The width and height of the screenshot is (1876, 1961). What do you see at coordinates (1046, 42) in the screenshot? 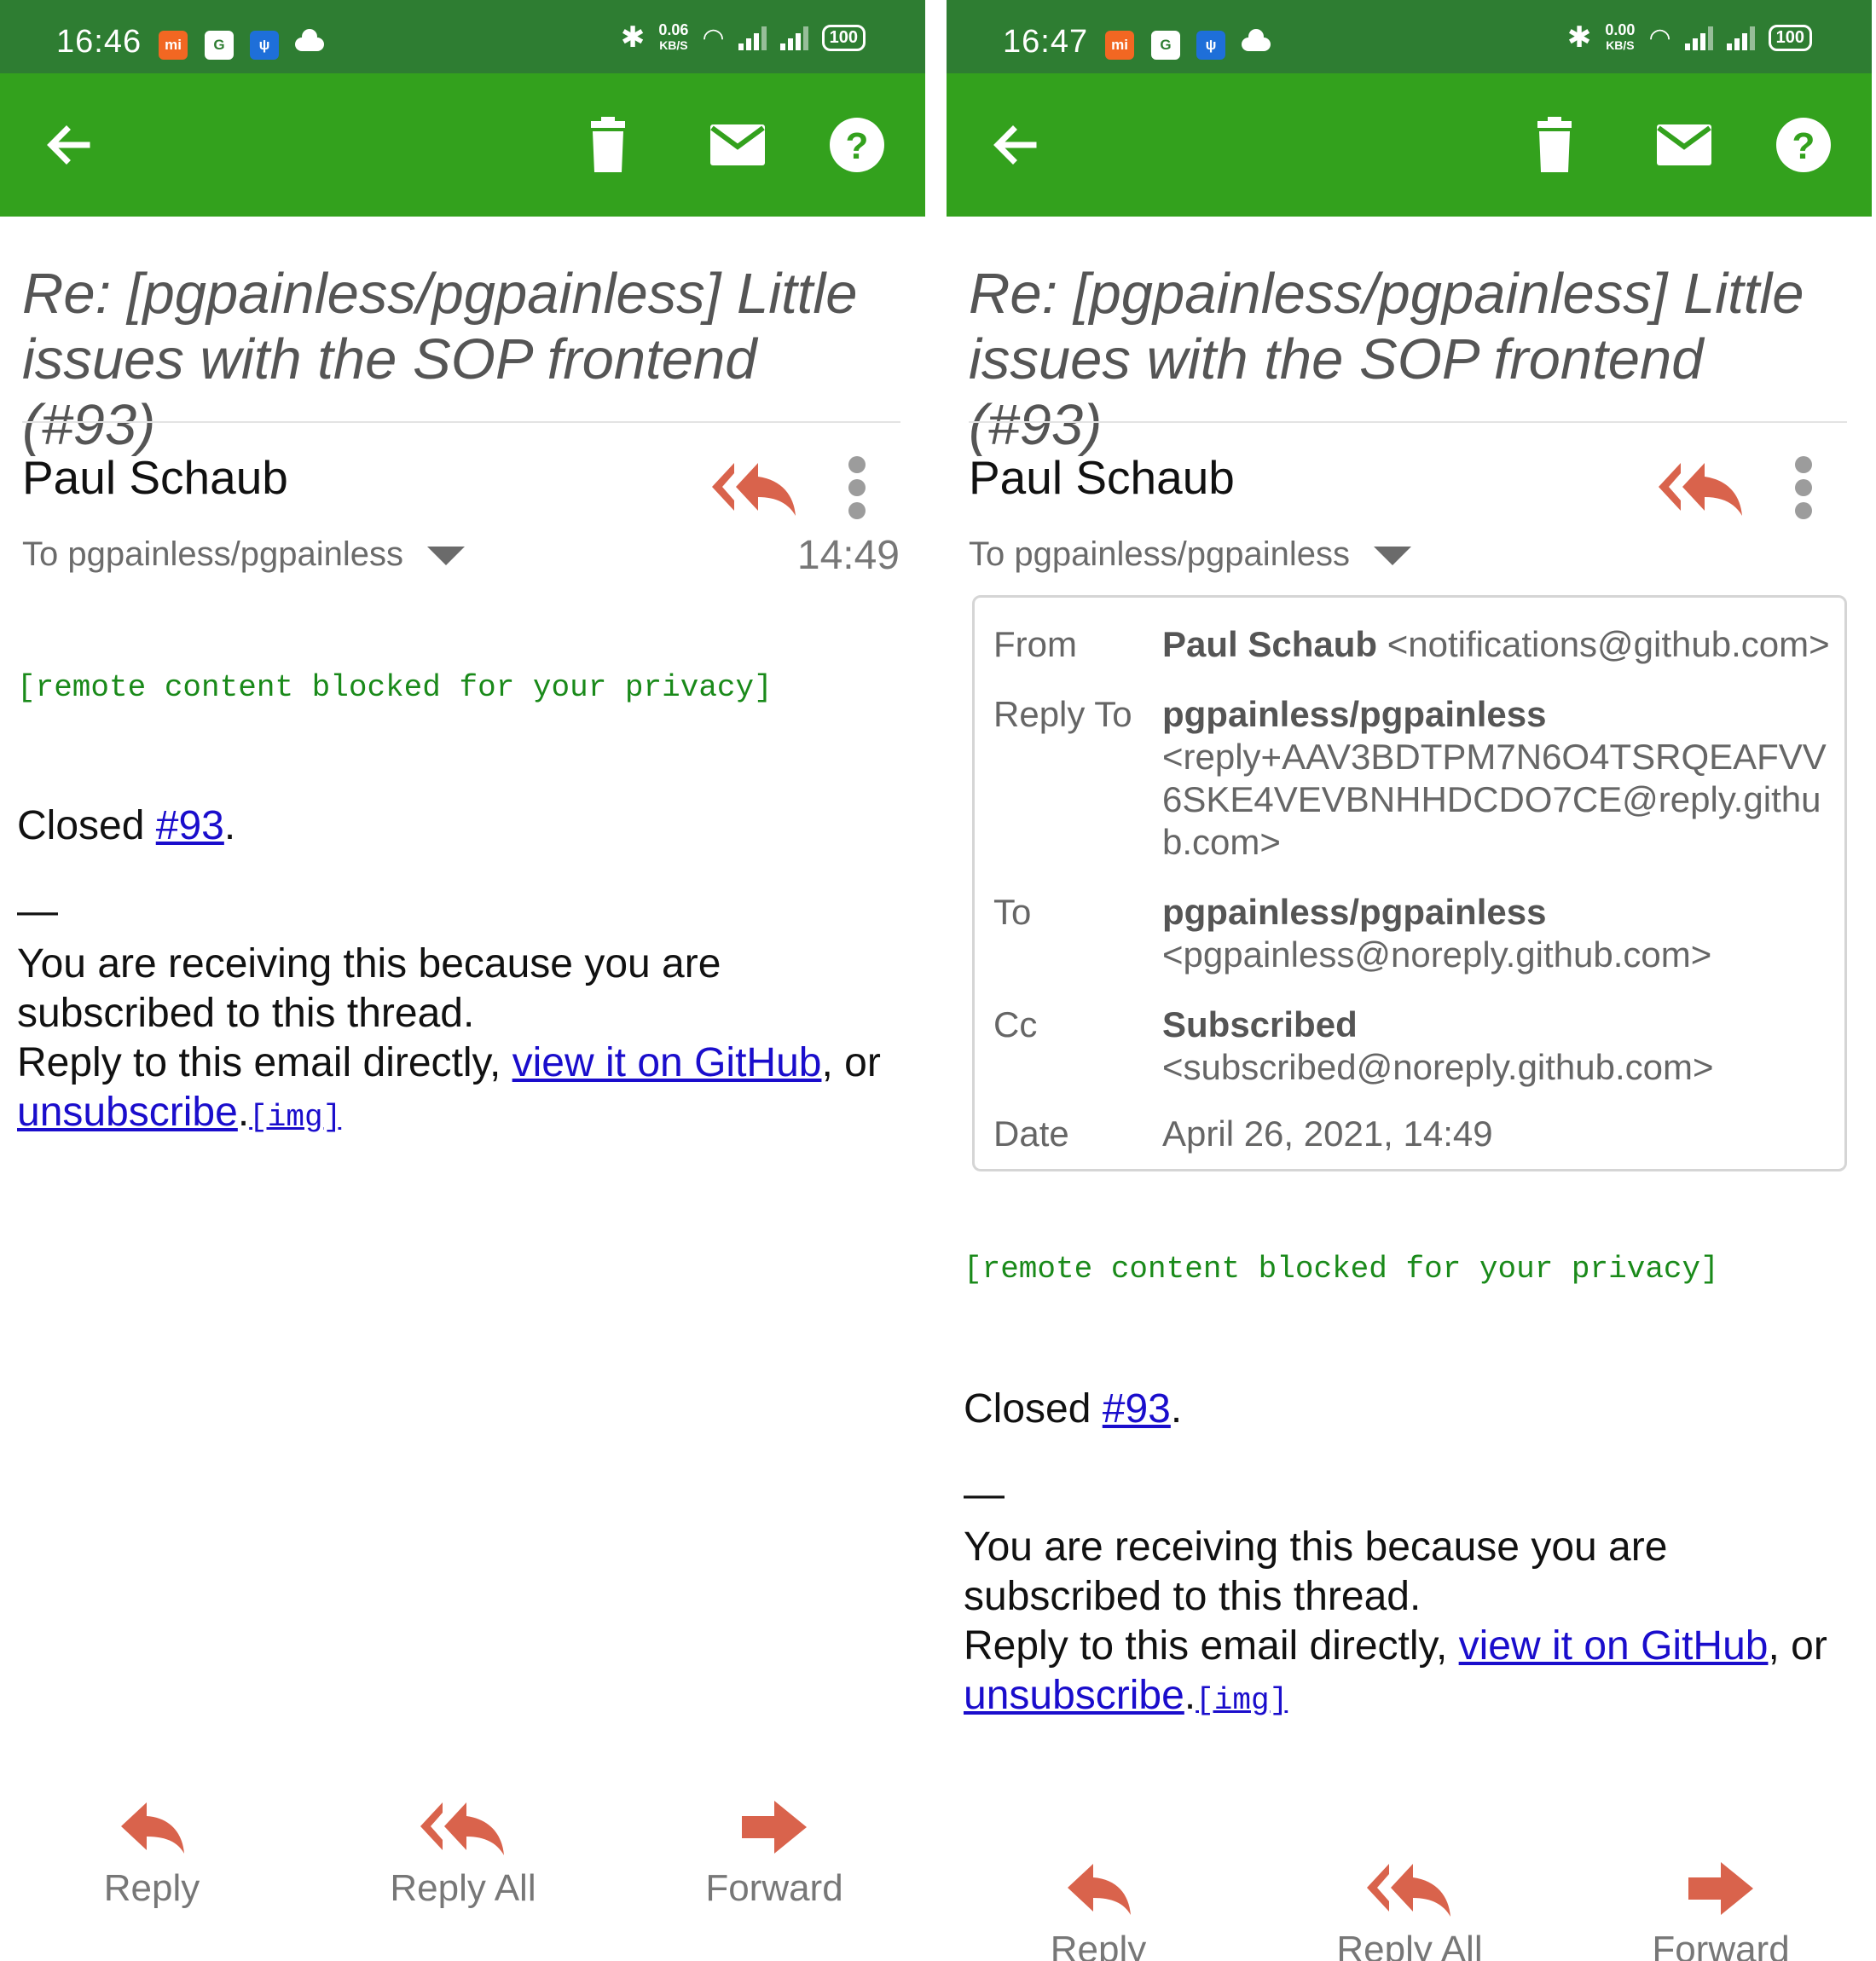
I see `status-time: 16:47` at bounding box center [1046, 42].